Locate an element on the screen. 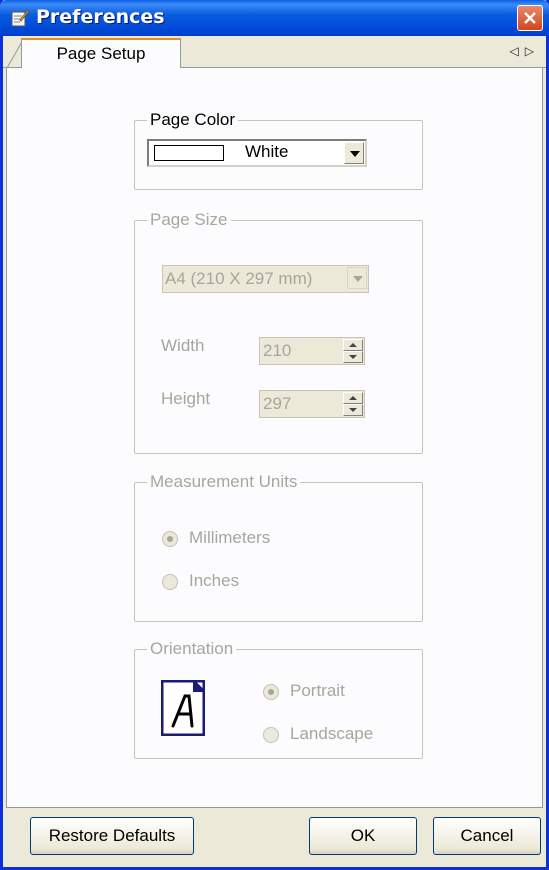 The width and height of the screenshot is (549, 870). portrait-radio is located at coordinates (271, 692).